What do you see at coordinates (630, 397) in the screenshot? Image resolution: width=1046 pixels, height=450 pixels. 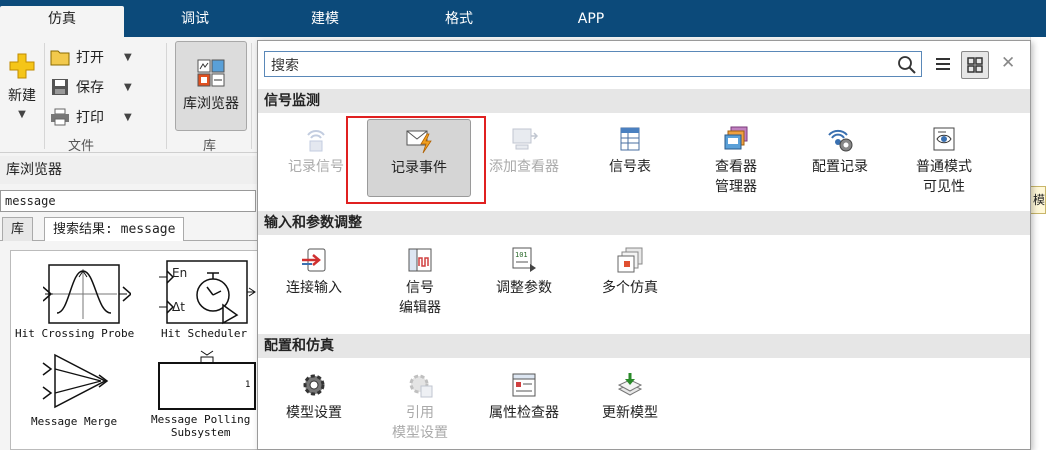 I see `update-model-button: 更新模型` at bounding box center [630, 397].